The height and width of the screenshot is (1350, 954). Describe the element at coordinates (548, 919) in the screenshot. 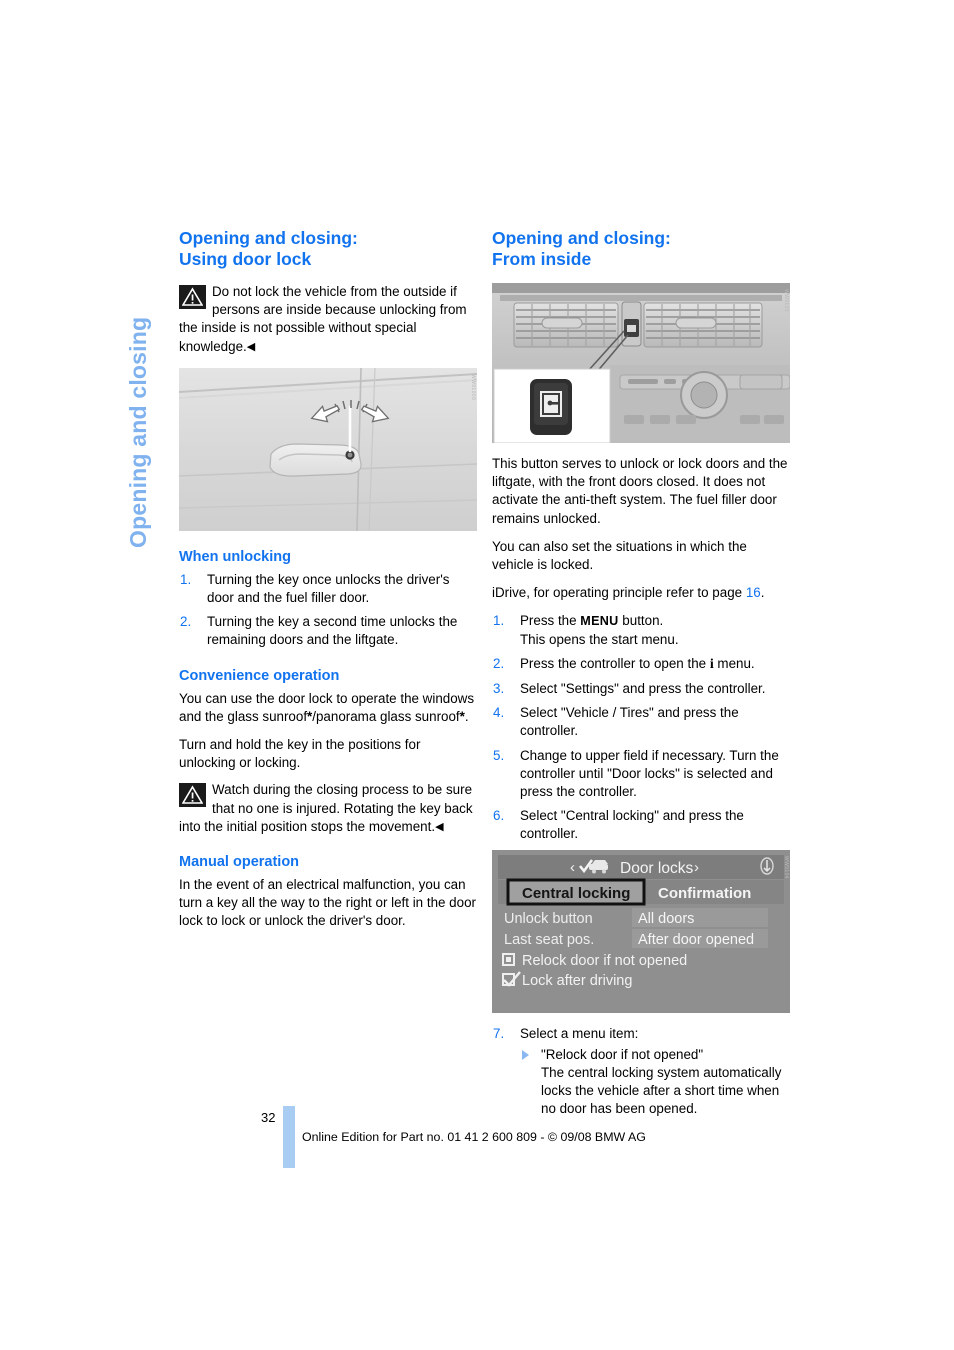

I see `svg-text: Unlock button` at that location.